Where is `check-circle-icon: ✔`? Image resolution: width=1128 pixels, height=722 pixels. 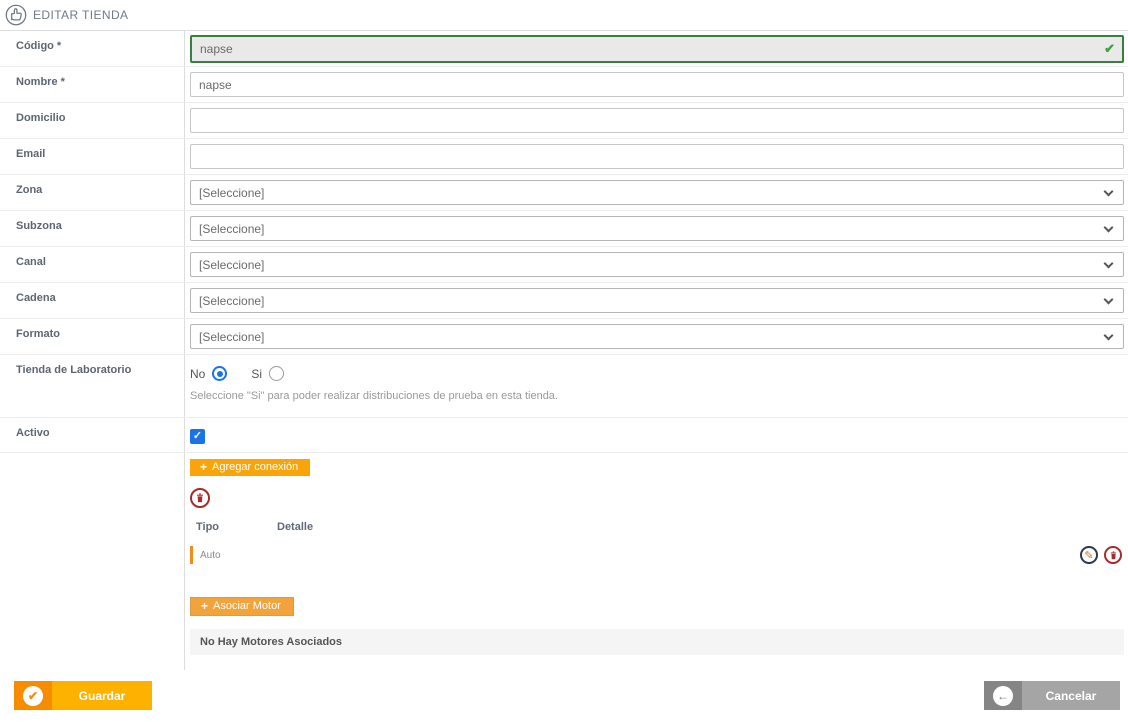 check-circle-icon: ✔ is located at coordinates (33, 695).